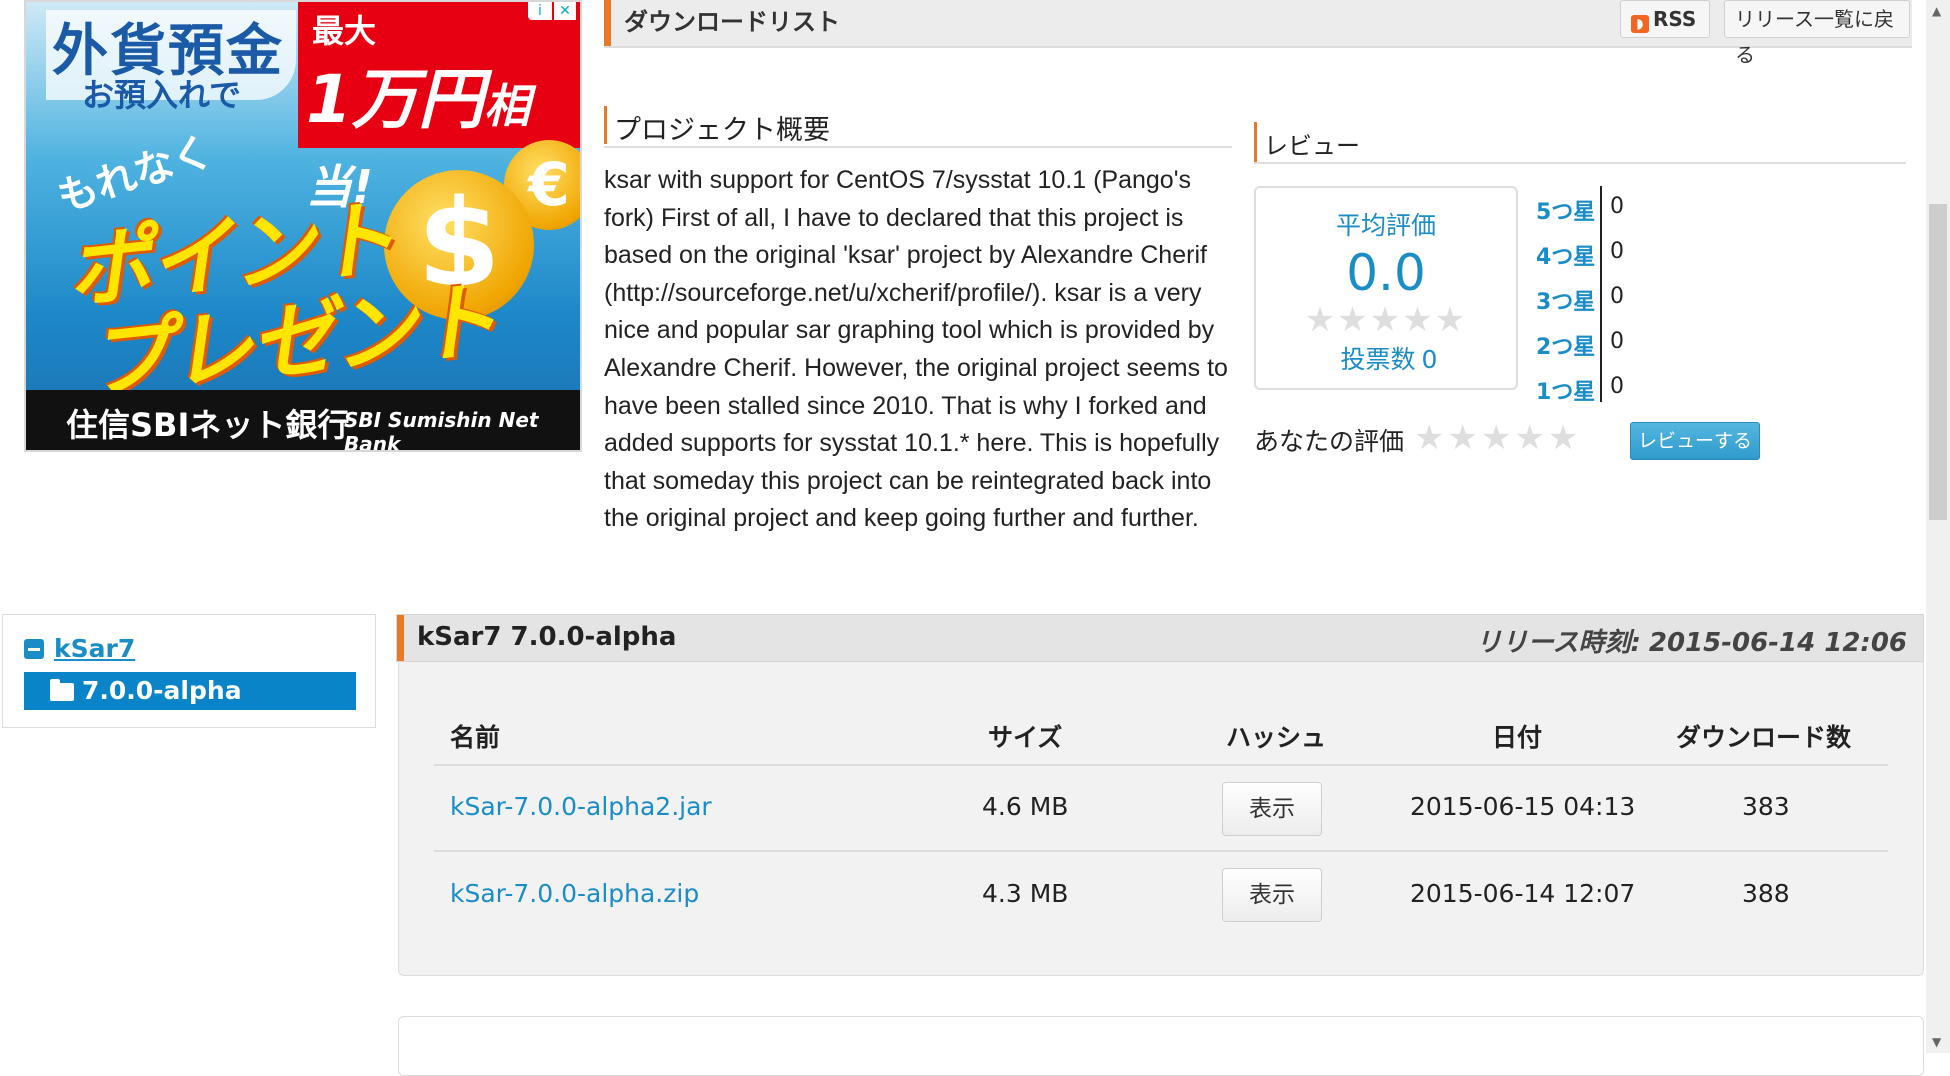 The height and width of the screenshot is (1076, 1950). What do you see at coordinates (395, 99) in the screenshot?
I see `ad-amount: 1万円` at bounding box center [395, 99].